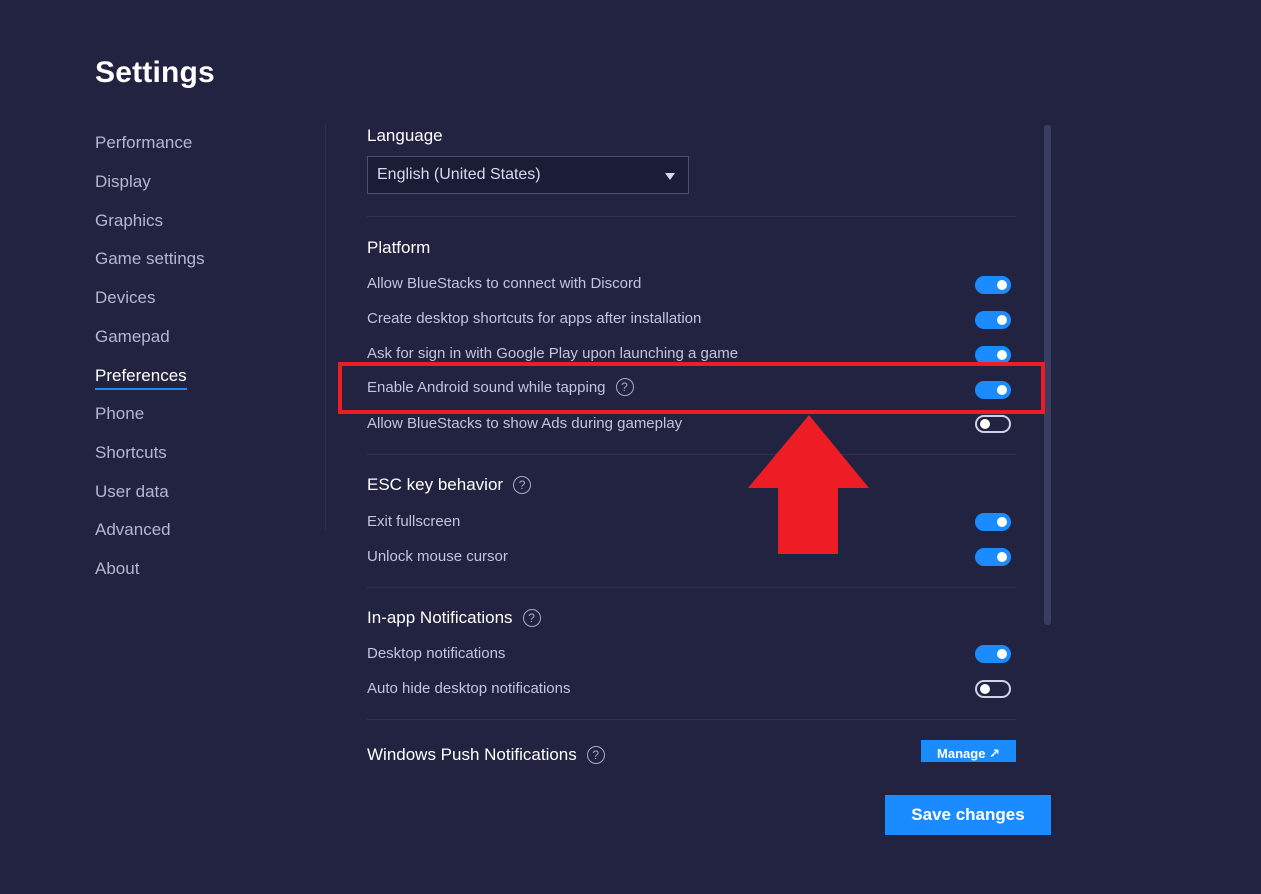 The width and height of the screenshot is (1261, 894). What do you see at coordinates (414, 521) in the screenshot?
I see `exit-fullscreen-option-label: Exit fullscreen` at bounding box center [414, 521].